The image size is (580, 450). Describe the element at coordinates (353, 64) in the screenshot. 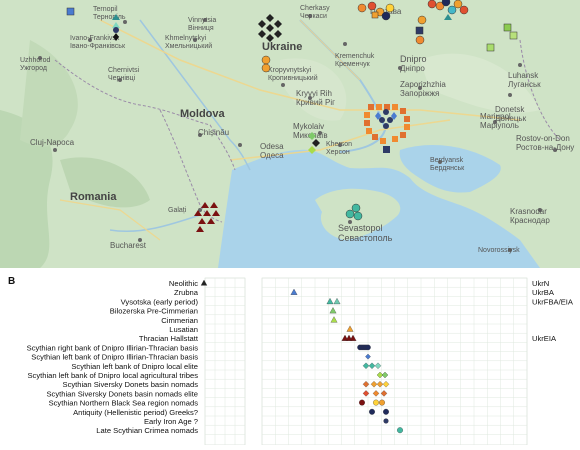

I see `svg-text: Кременчук` at that location.